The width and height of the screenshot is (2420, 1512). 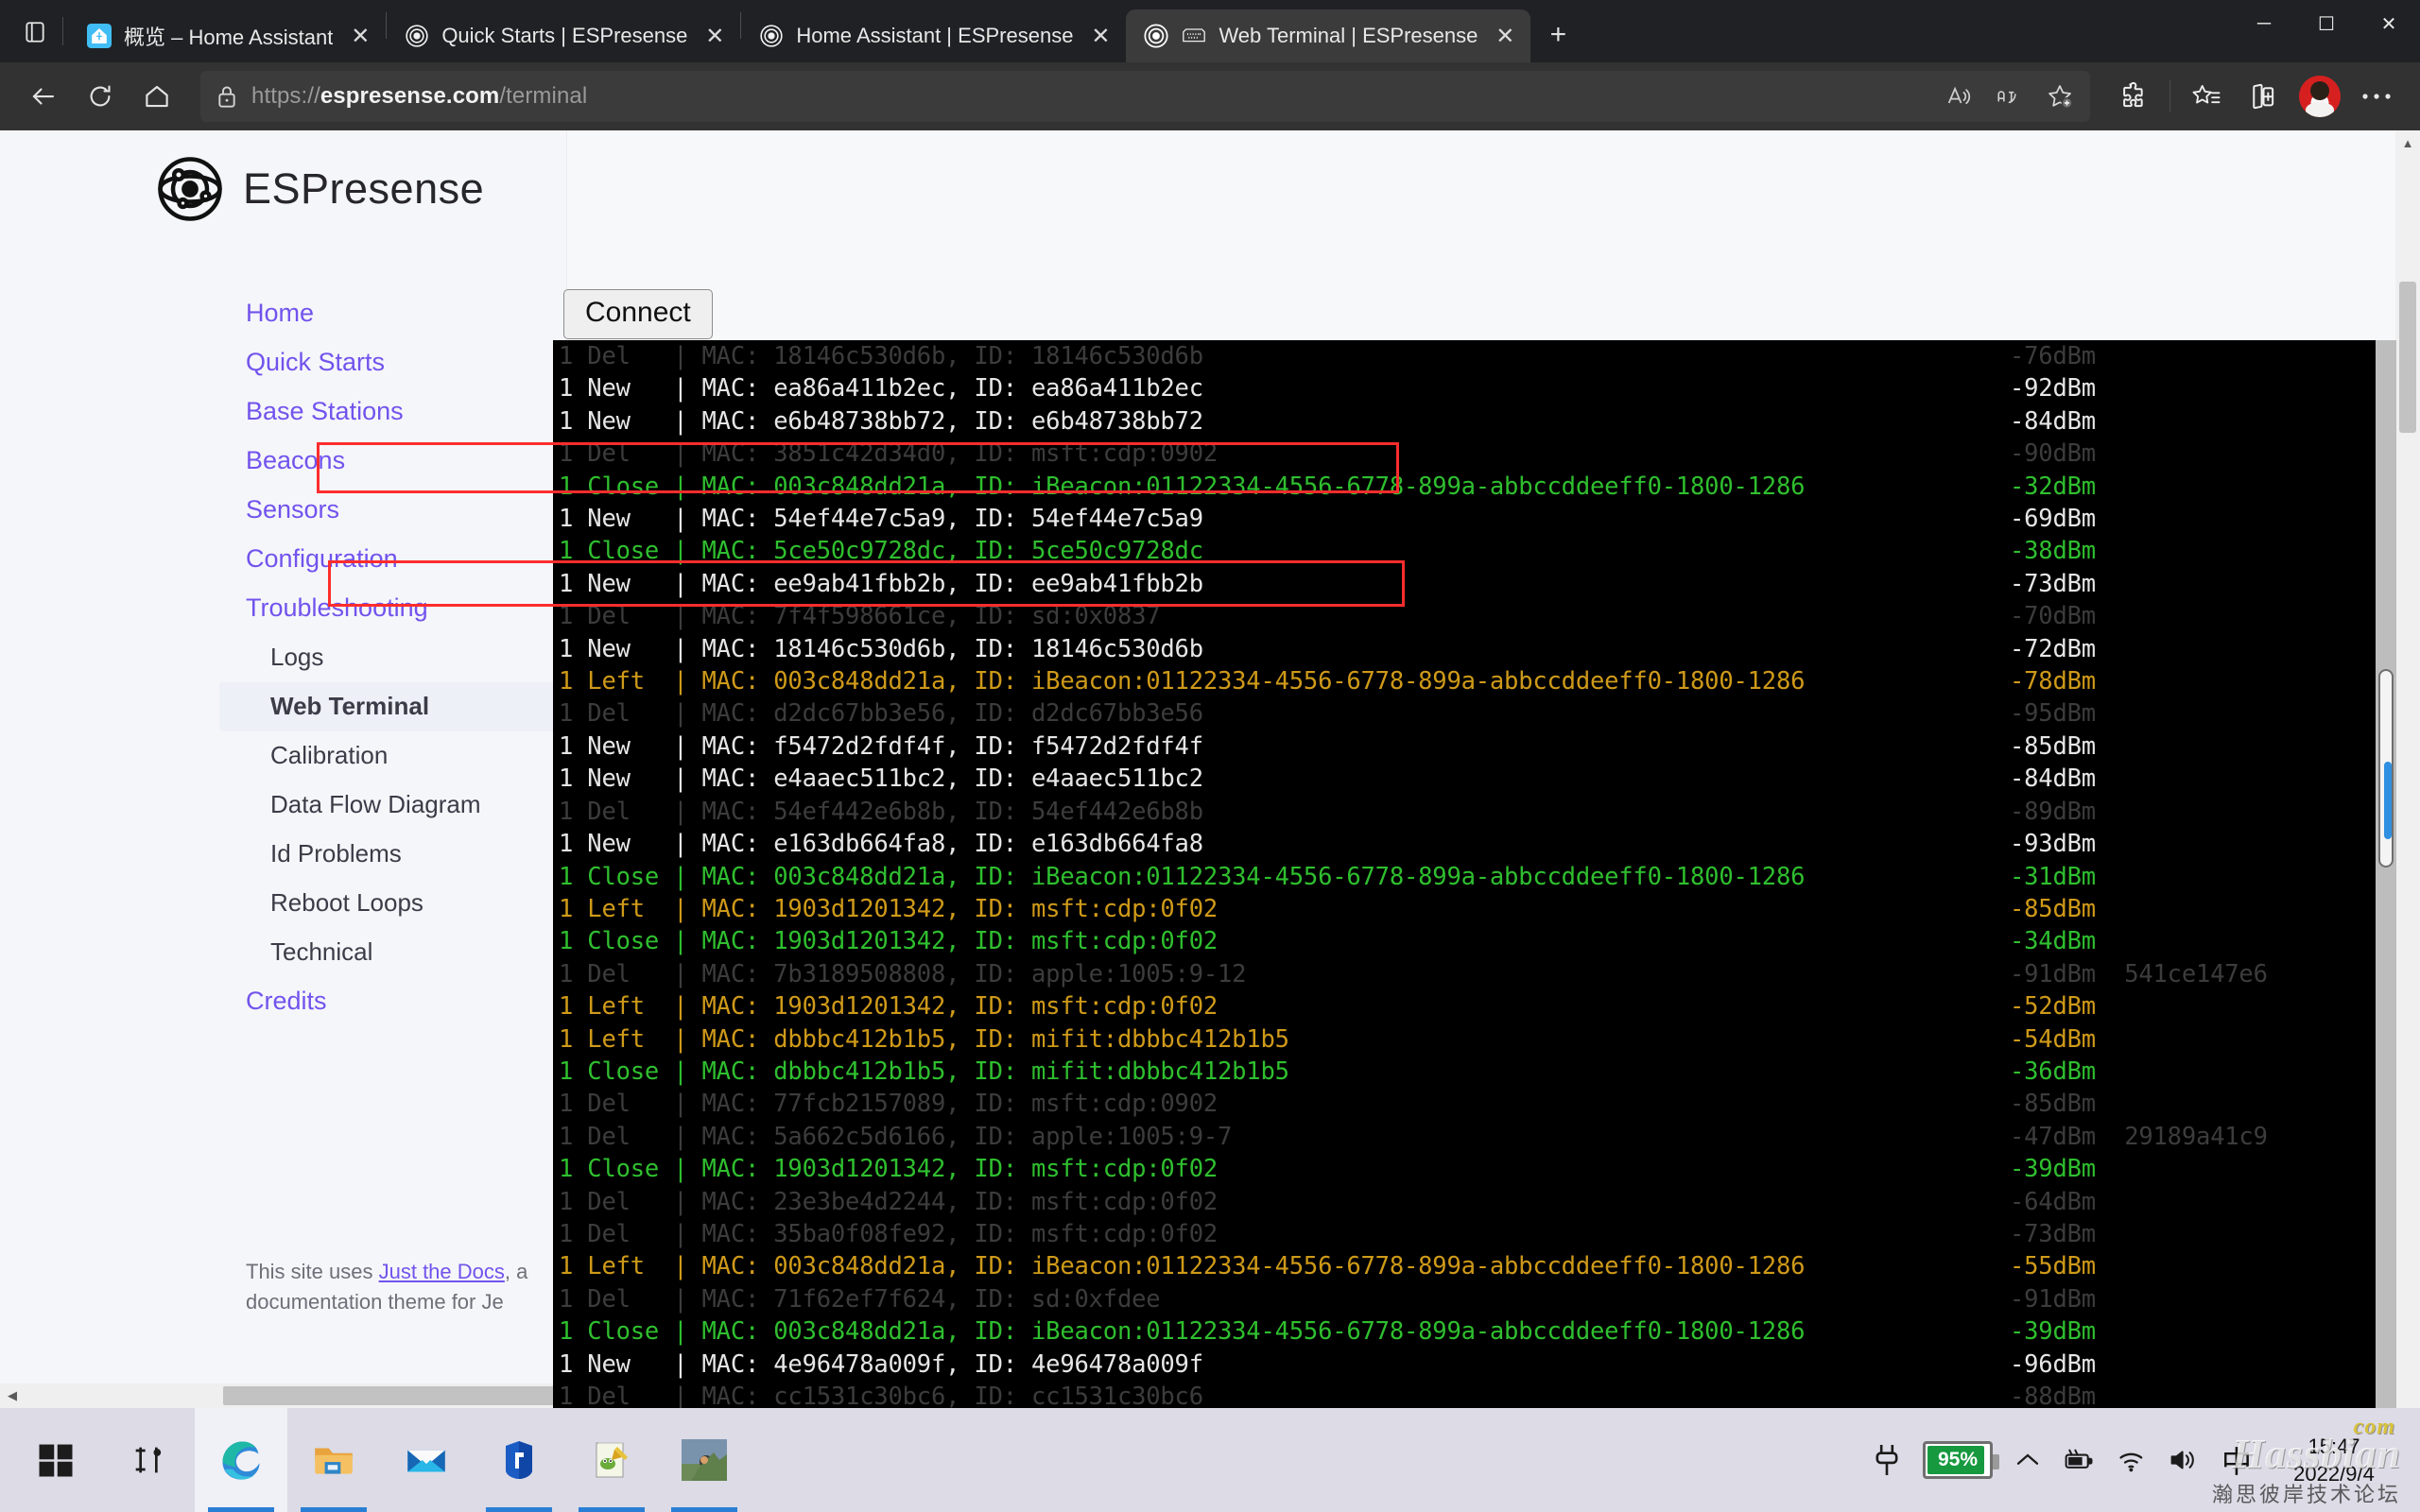 I want to click on terminal-line-rssi: -93dBm, so click(x=2053, y=844).